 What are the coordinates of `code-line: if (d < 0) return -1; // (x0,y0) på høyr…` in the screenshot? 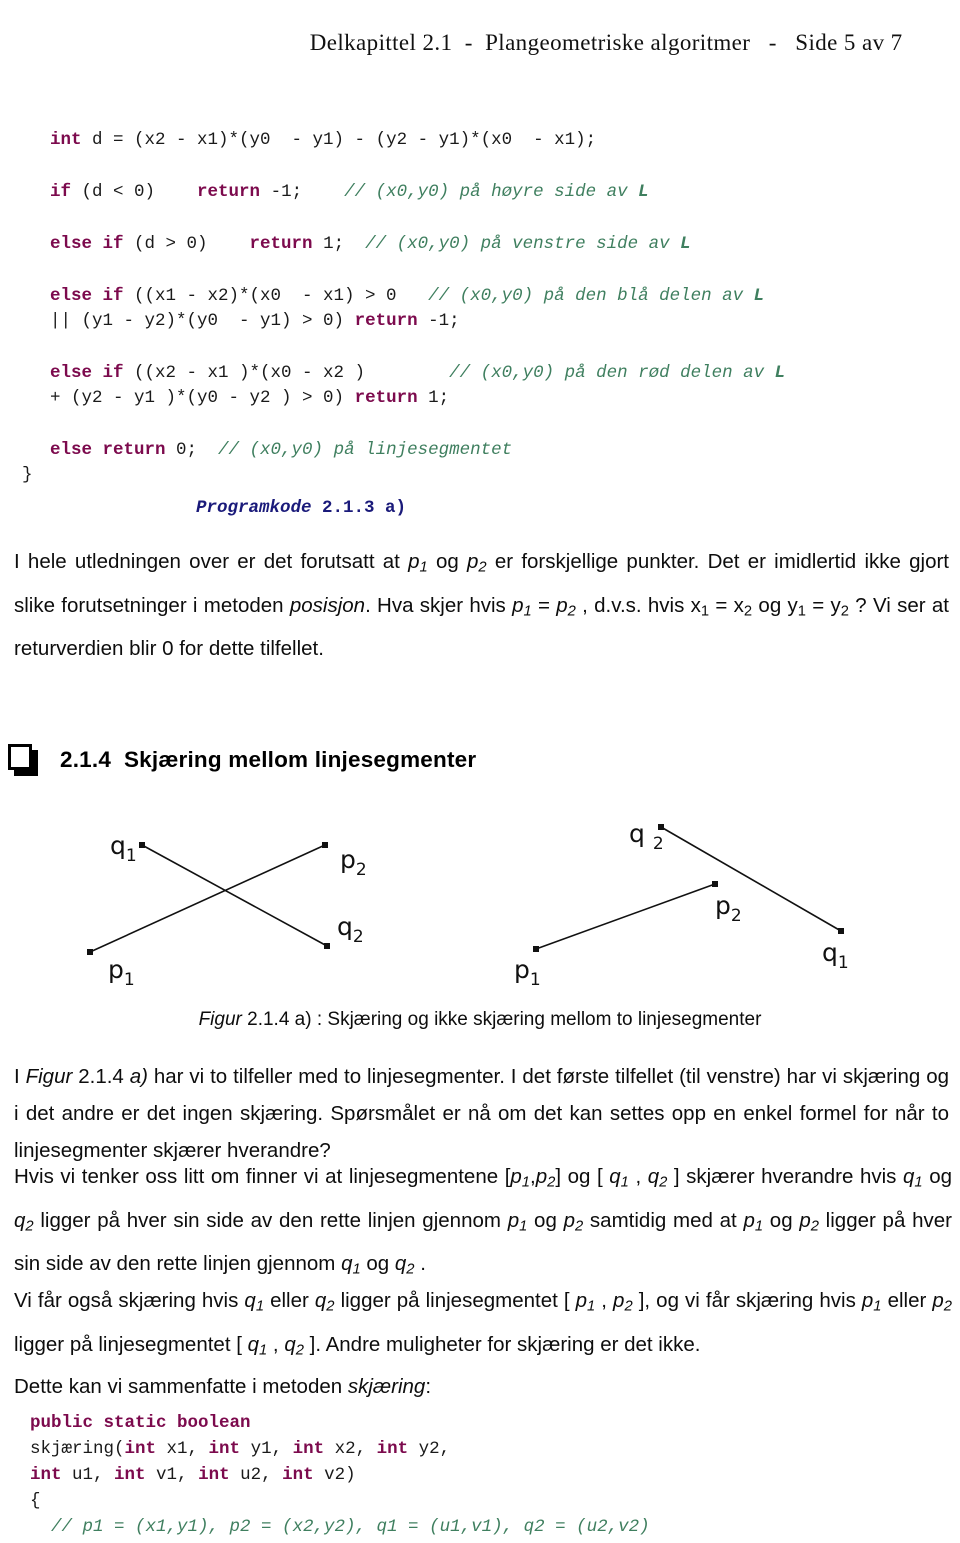 It's located at (417, 192).